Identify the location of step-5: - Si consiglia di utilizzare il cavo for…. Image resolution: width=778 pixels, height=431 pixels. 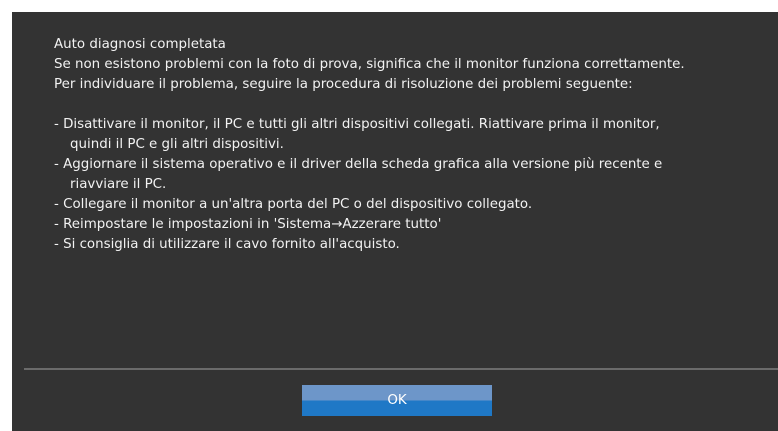
(227, 244).